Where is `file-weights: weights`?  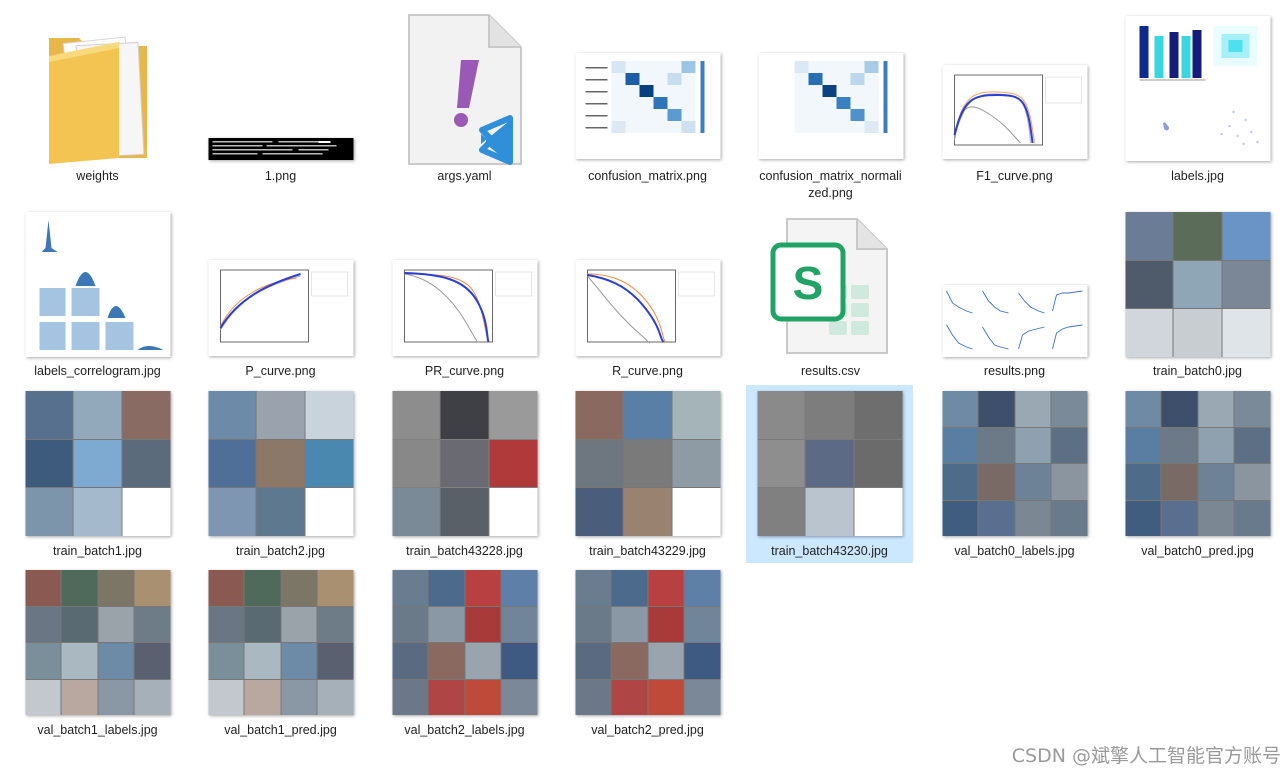
file-weights: weights is located at coordinates (97, 100).